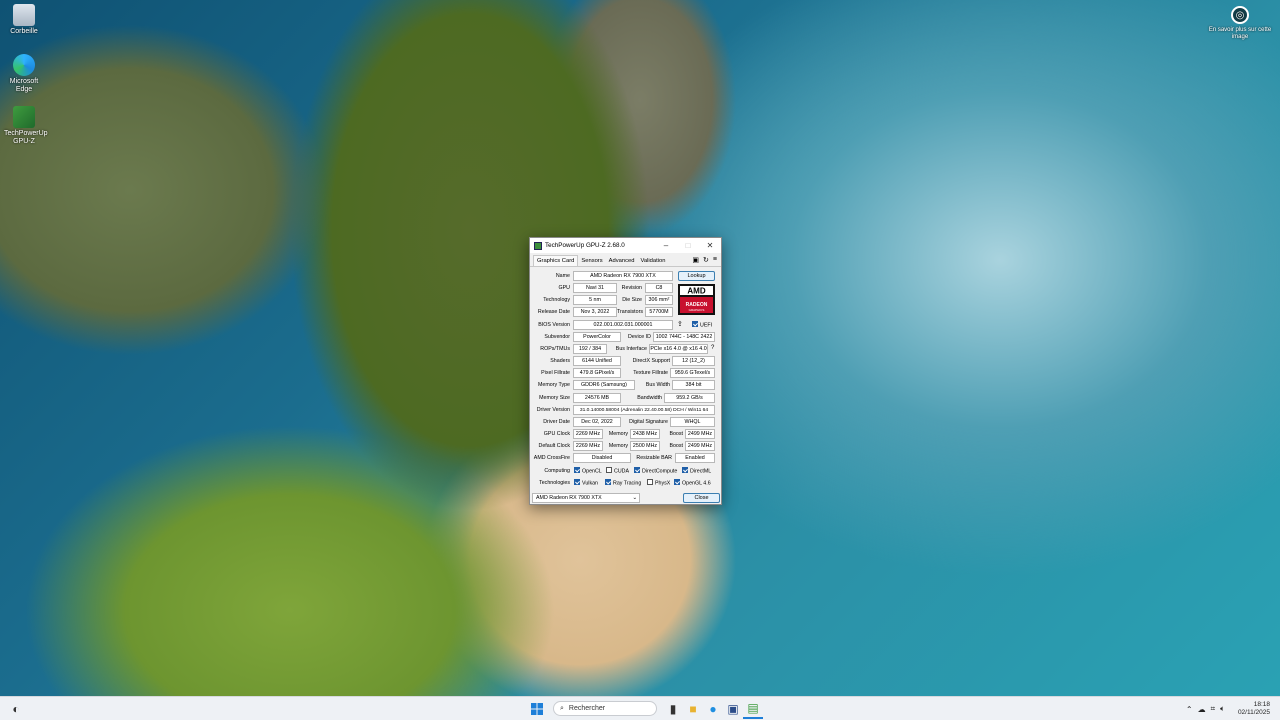 This screenshot has width=1280, height=720. Describe the element at coordinates (654, 458) in the screenshot. I see `resizable-bar-label: Resizable BAR` at that location.